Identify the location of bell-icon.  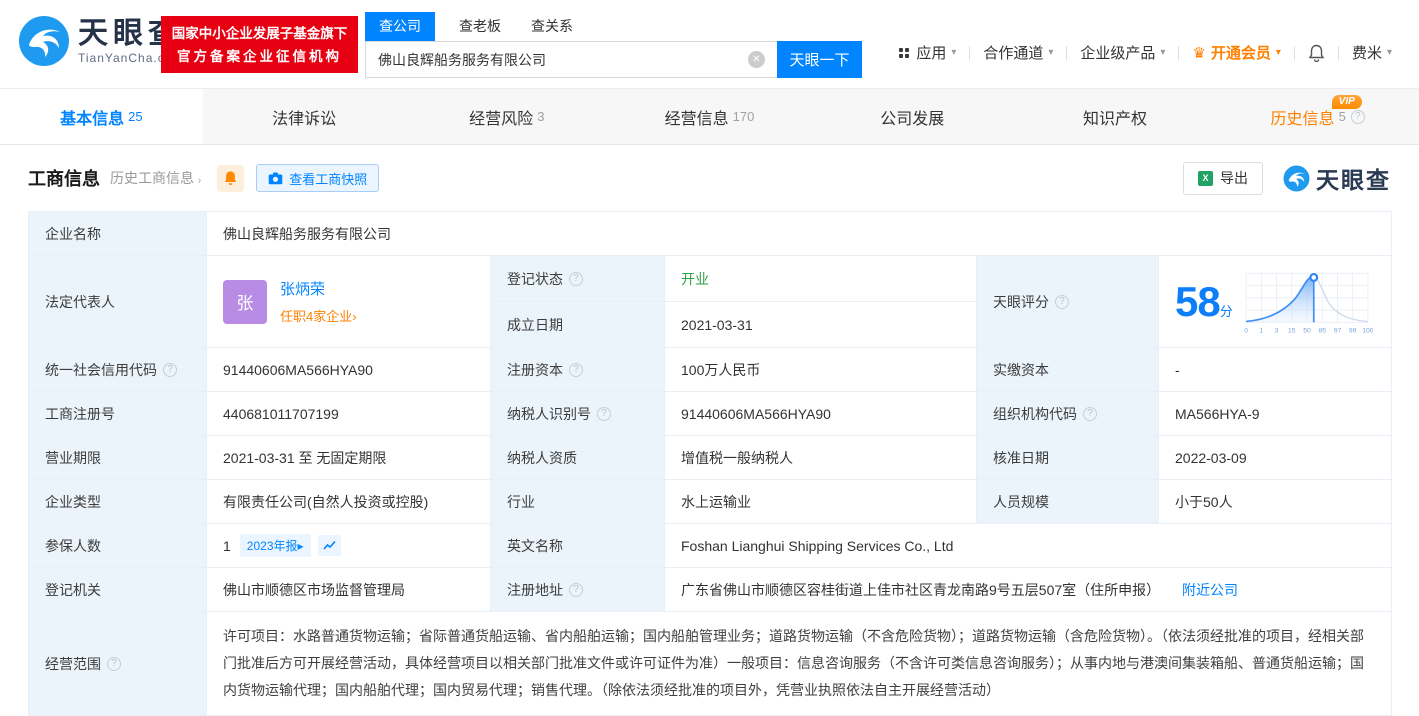
(230, 178).